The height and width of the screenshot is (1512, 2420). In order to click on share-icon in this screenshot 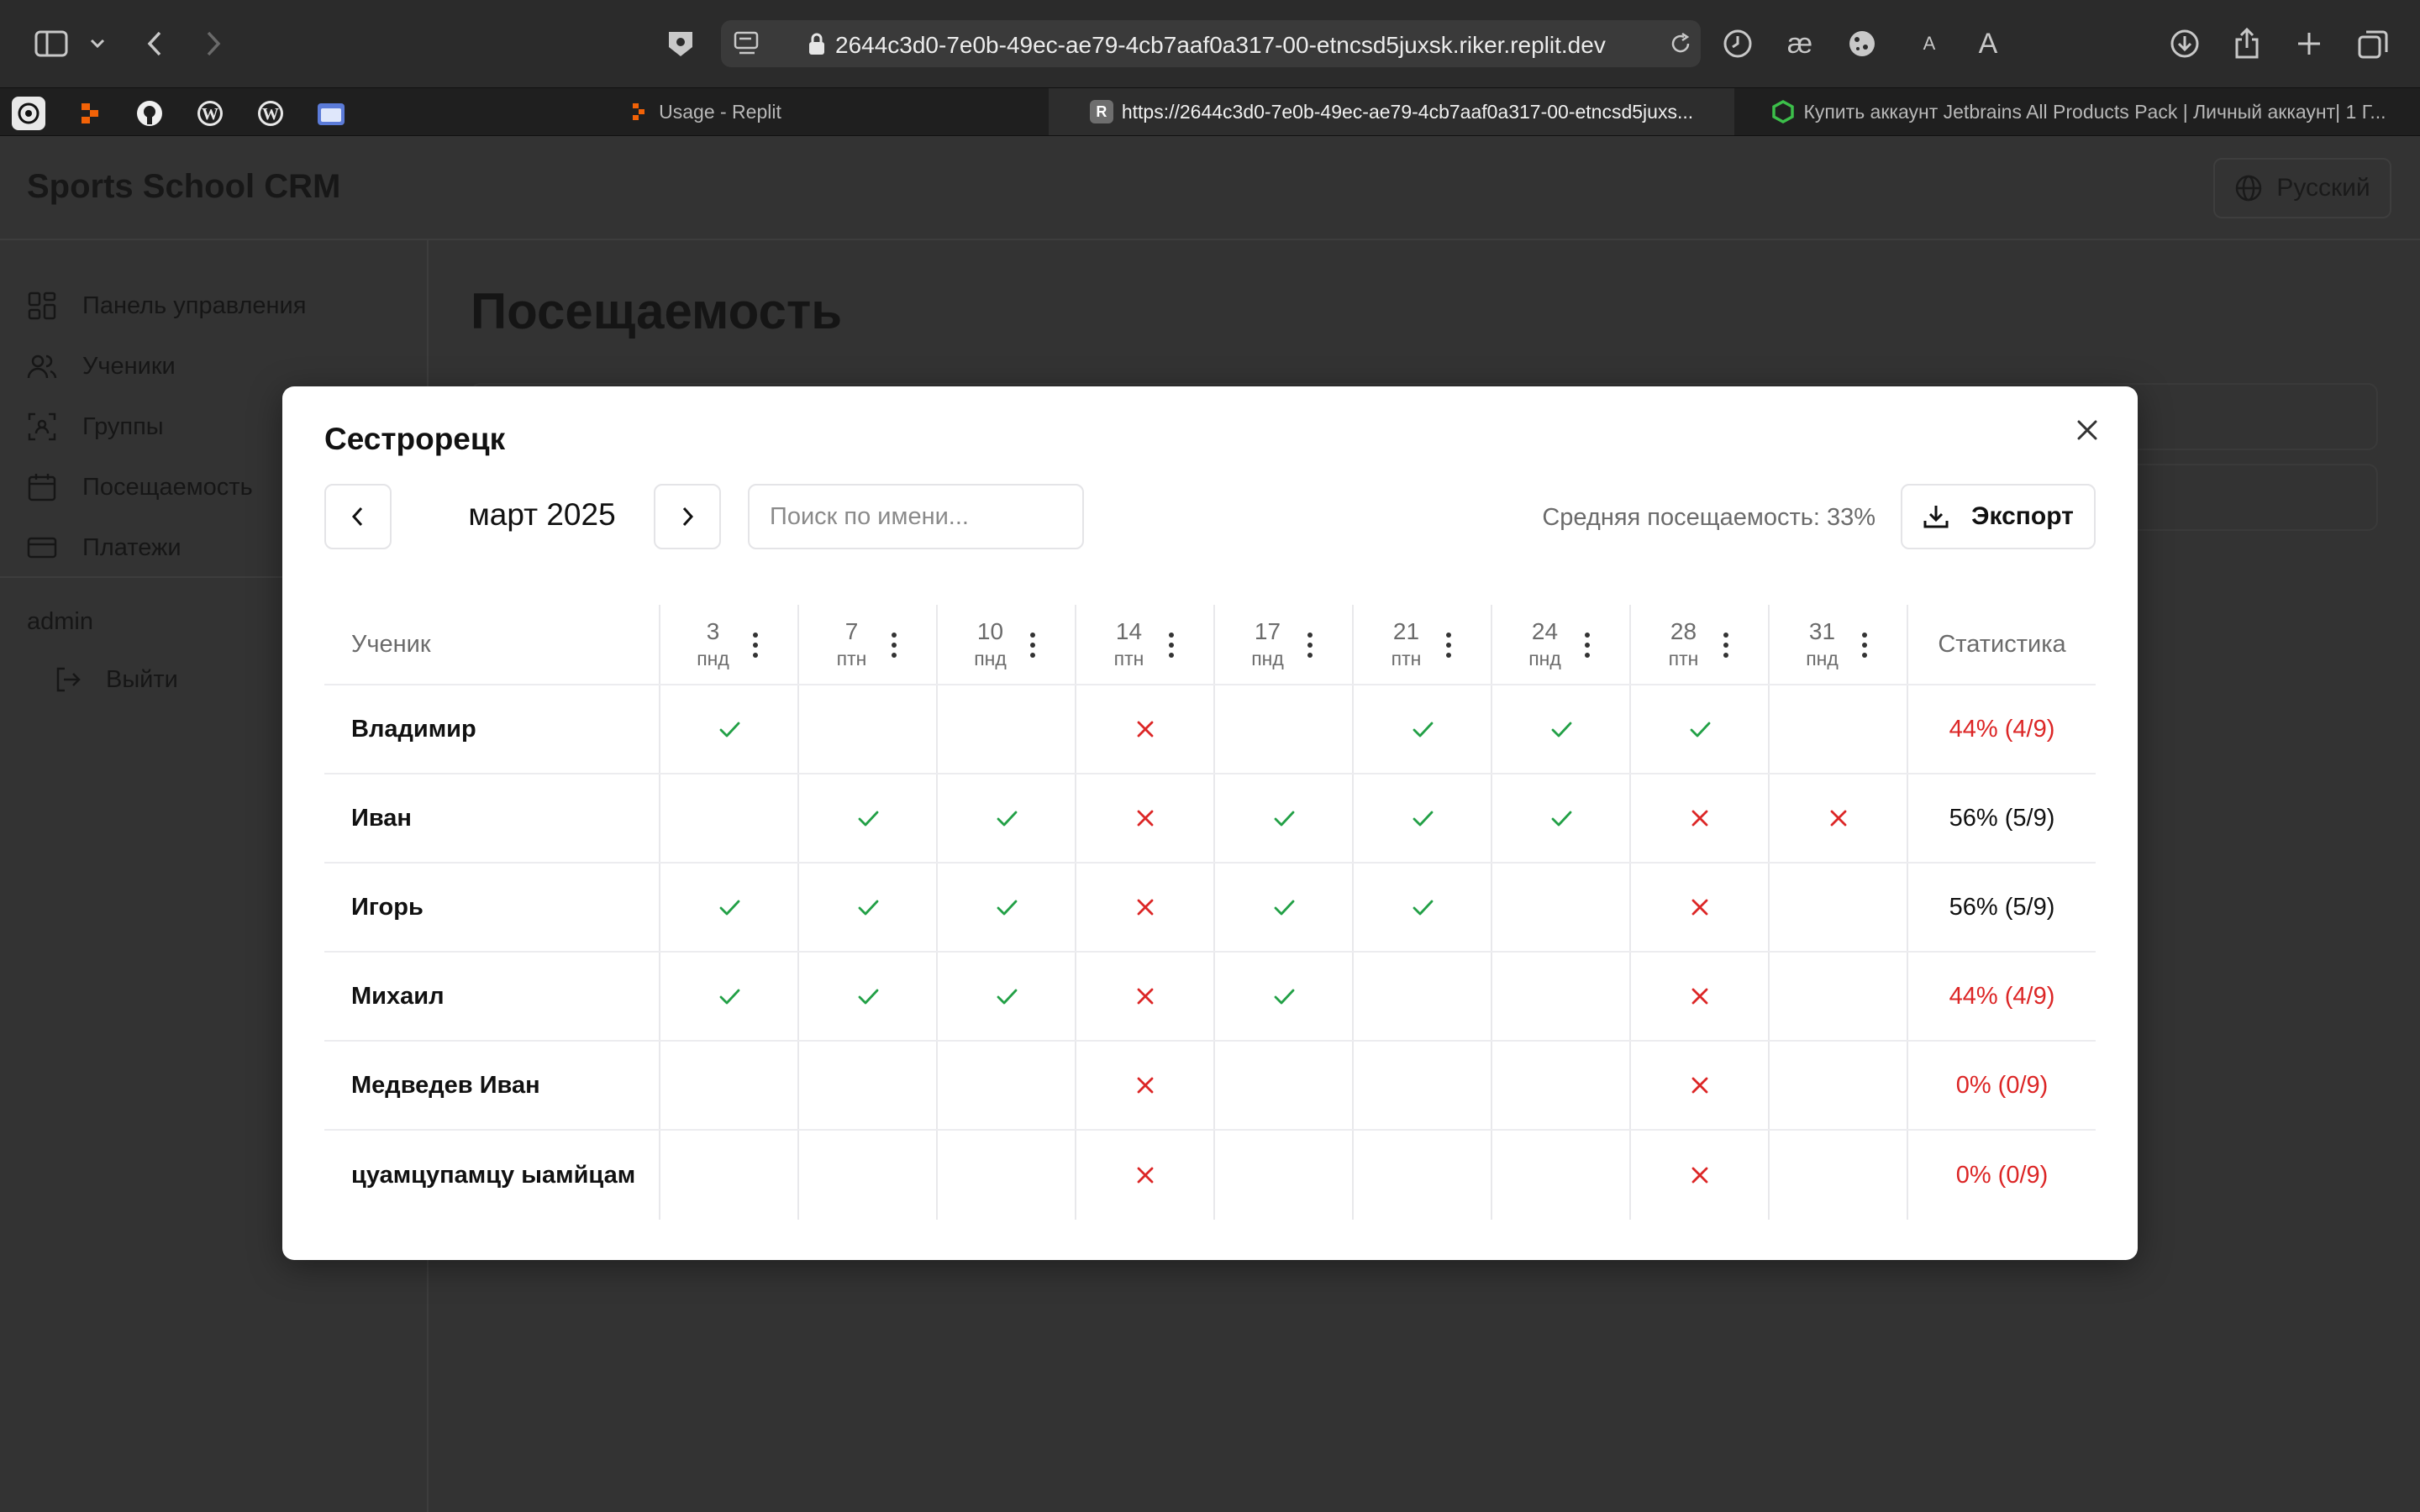, I will do `click(2247, 43)`.